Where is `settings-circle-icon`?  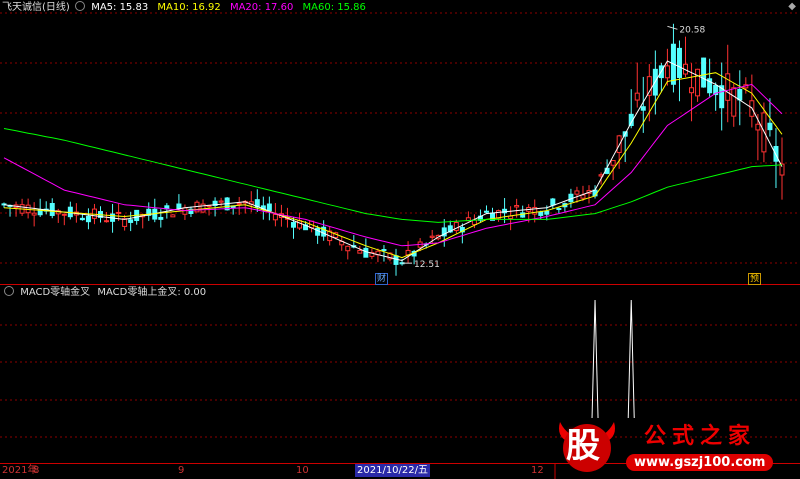 settings-circle-icon is located at coordinates (80, 6).